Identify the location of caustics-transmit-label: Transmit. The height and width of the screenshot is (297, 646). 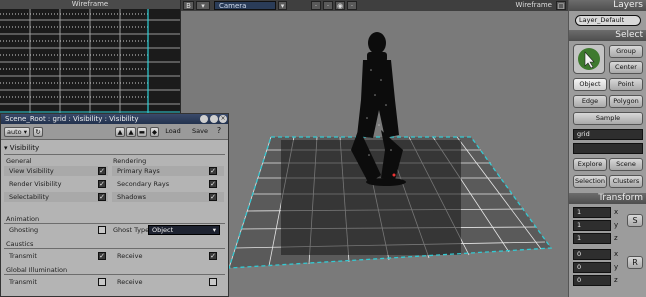
(23, 256).